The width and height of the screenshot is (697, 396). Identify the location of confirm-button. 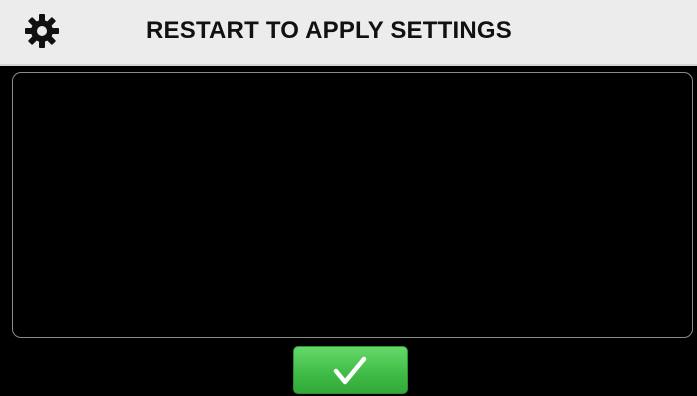
(350, 370).